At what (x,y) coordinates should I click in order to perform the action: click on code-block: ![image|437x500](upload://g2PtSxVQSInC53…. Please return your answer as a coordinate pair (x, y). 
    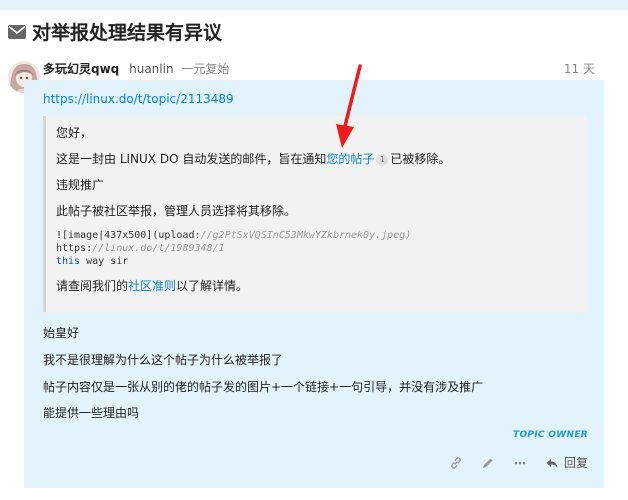
    Looking at the image, I should click on (321, 248).